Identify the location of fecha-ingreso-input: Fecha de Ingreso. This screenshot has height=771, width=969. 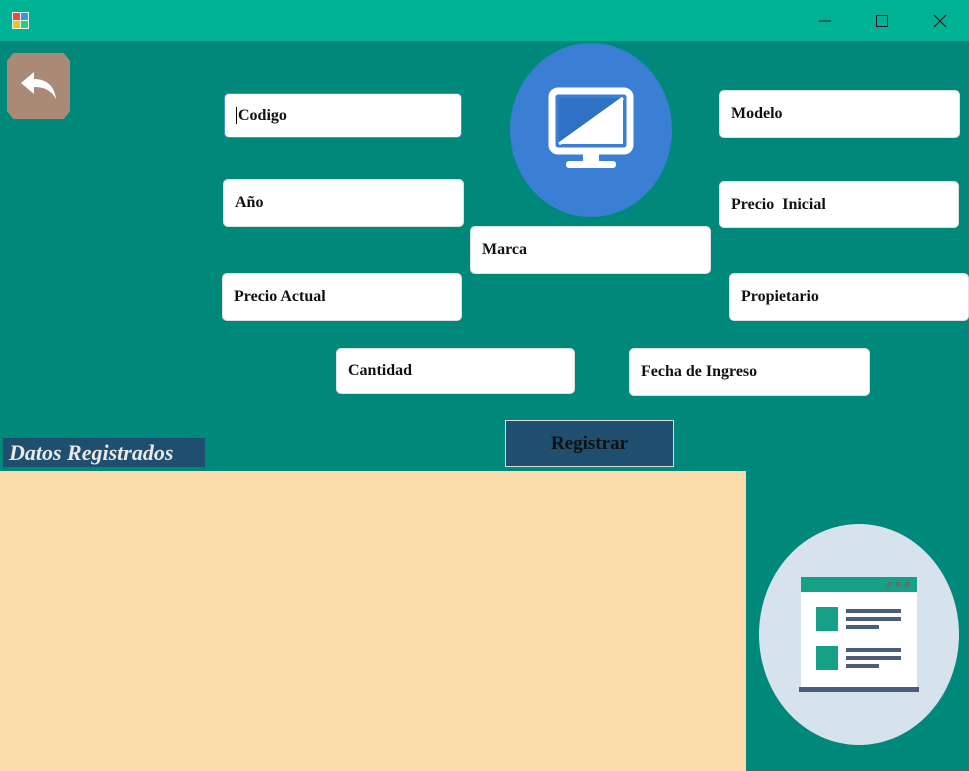
(749, 372).